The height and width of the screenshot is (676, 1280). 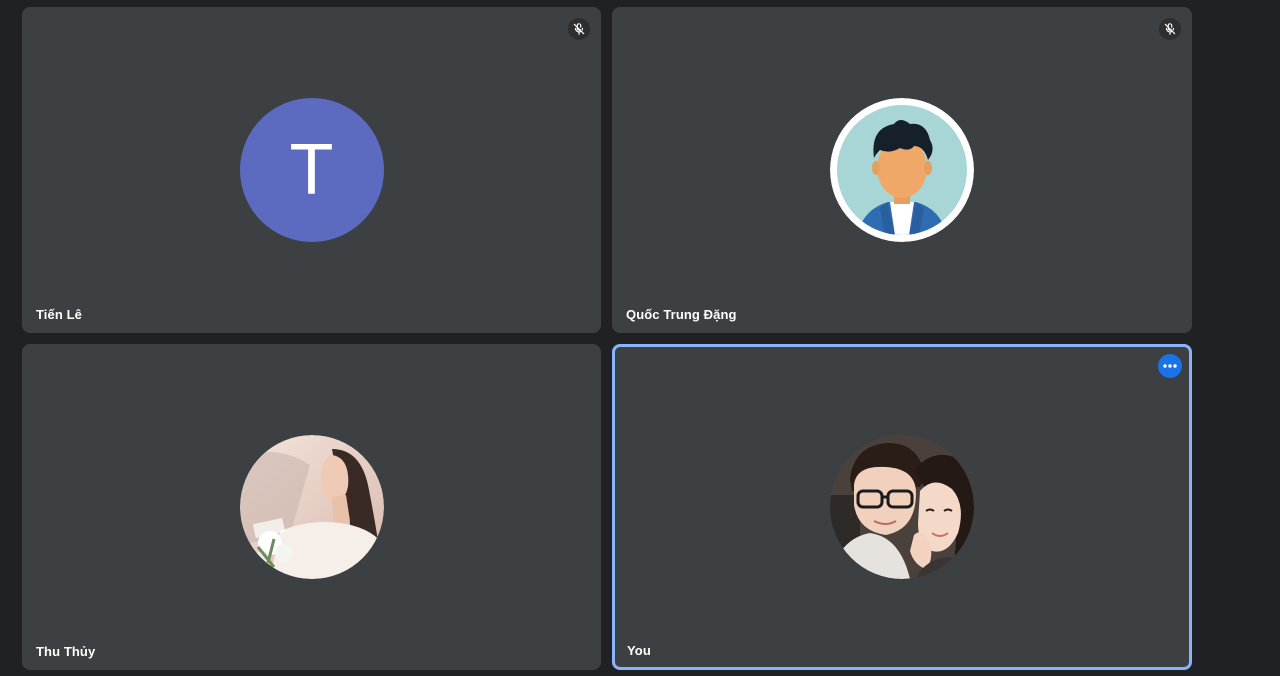 I want to click on participant-name: Tiến Lê, so click(x=59, y=314).